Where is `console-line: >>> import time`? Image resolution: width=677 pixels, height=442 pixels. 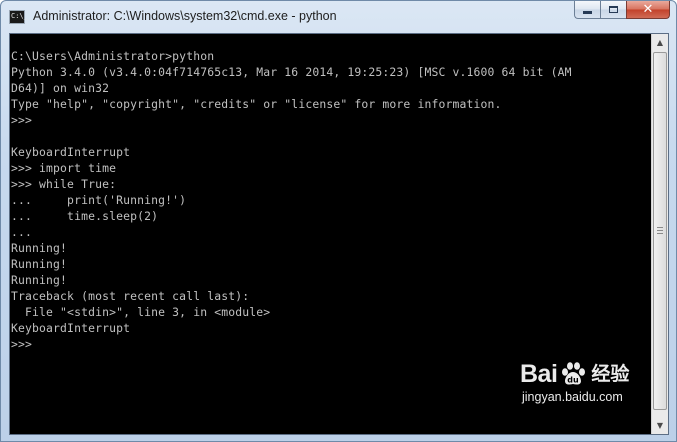 console-line: >>> import time is located at coordinates (64, 168).